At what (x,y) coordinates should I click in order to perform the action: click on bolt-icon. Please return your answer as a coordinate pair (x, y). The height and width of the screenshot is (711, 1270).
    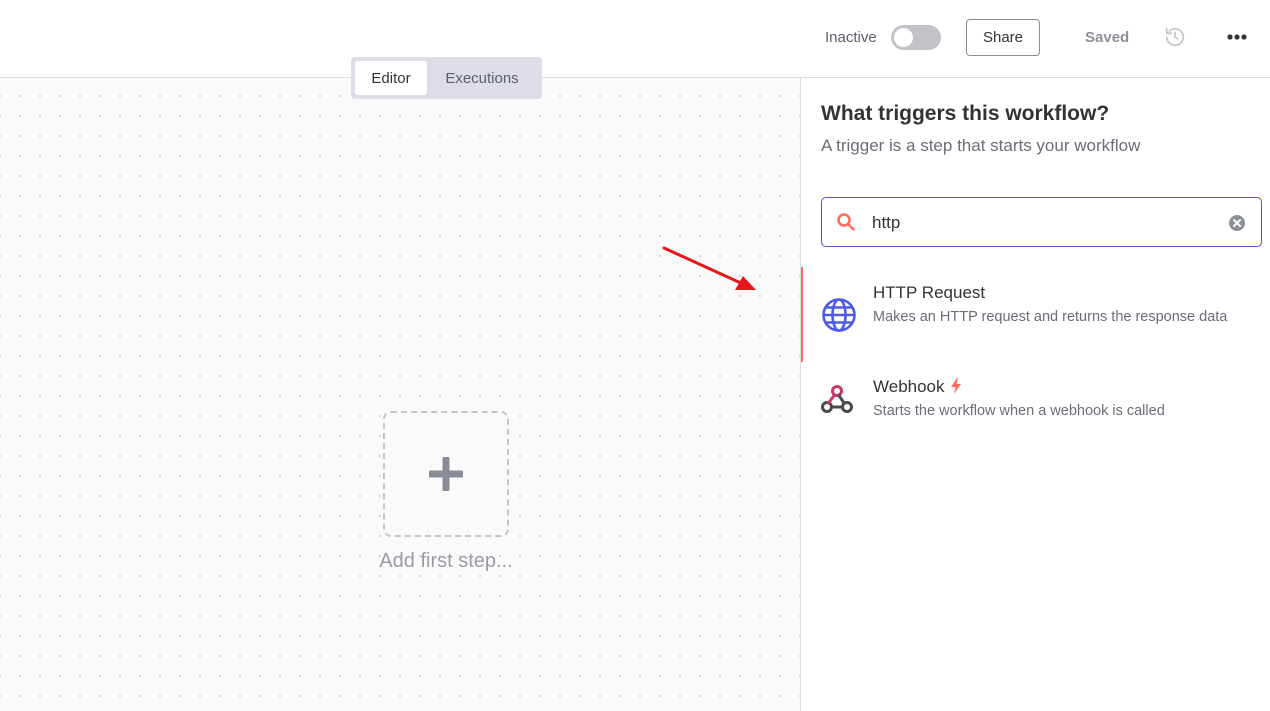
    Looking at the image, I should click on (955, 386).